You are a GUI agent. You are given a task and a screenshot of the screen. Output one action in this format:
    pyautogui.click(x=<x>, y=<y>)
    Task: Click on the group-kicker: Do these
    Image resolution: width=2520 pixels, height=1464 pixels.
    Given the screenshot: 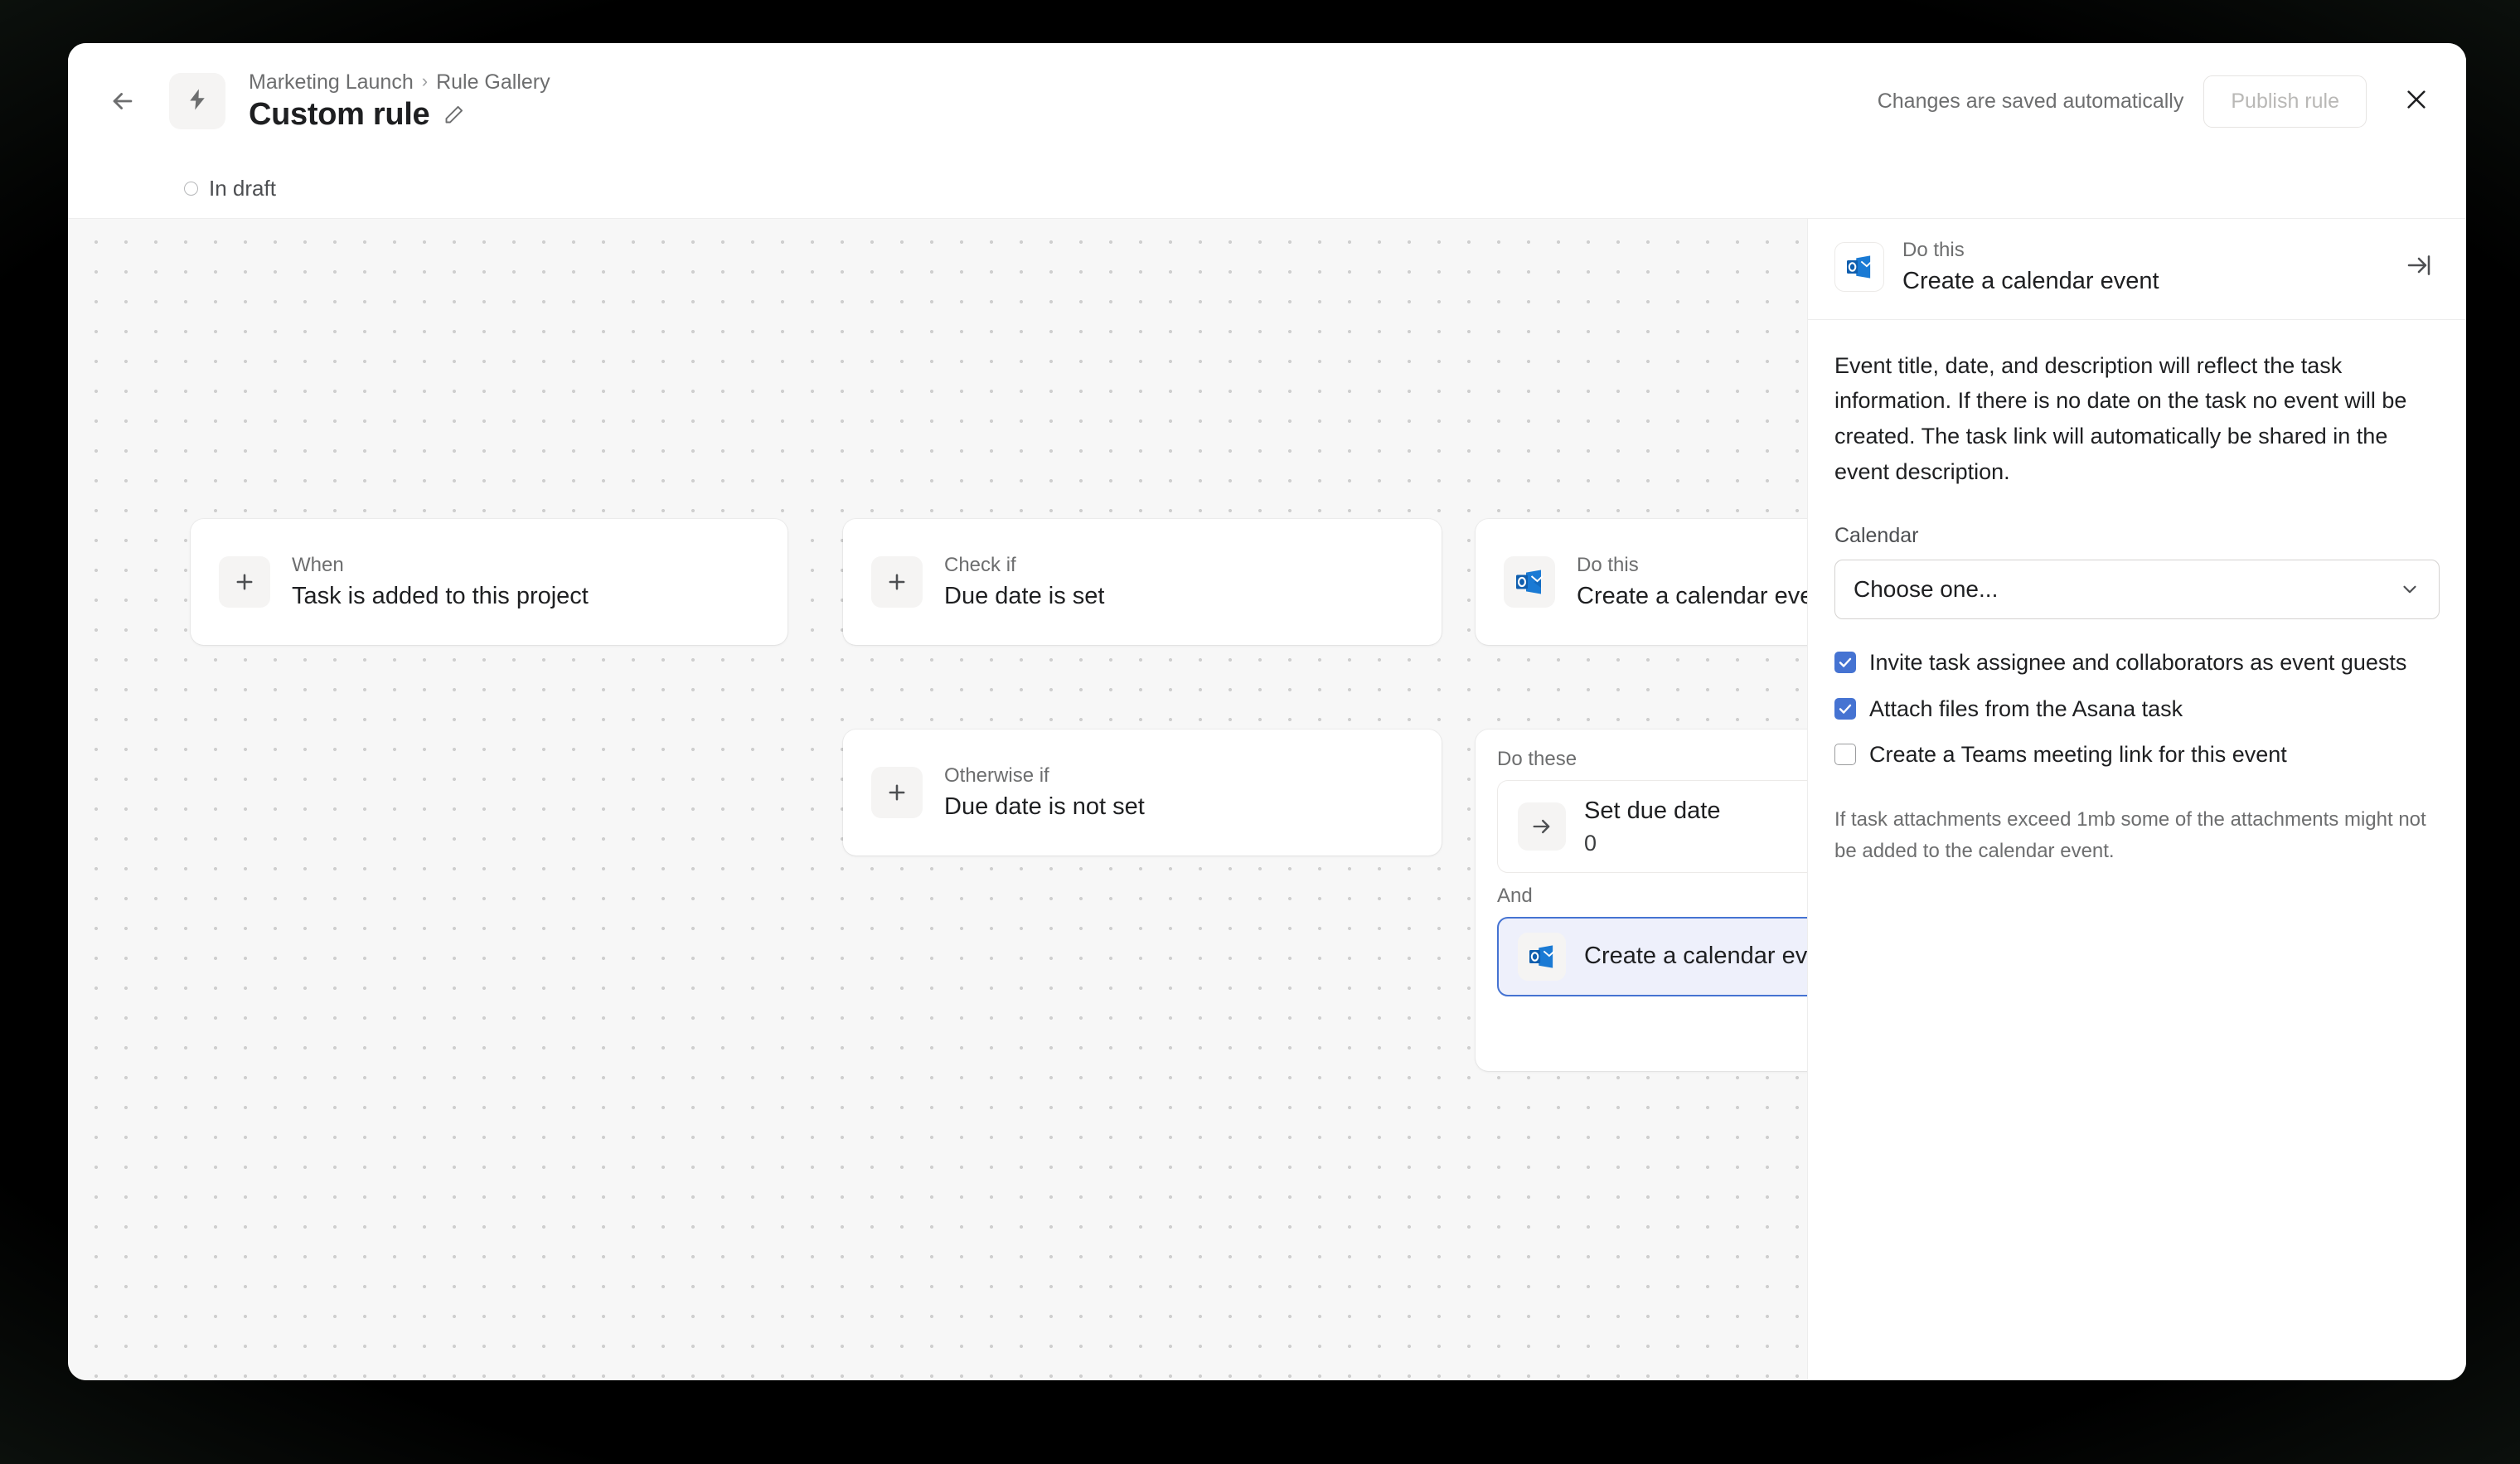 What is the action you would take?
    pyautogui.click(x=1537, y=759)
    